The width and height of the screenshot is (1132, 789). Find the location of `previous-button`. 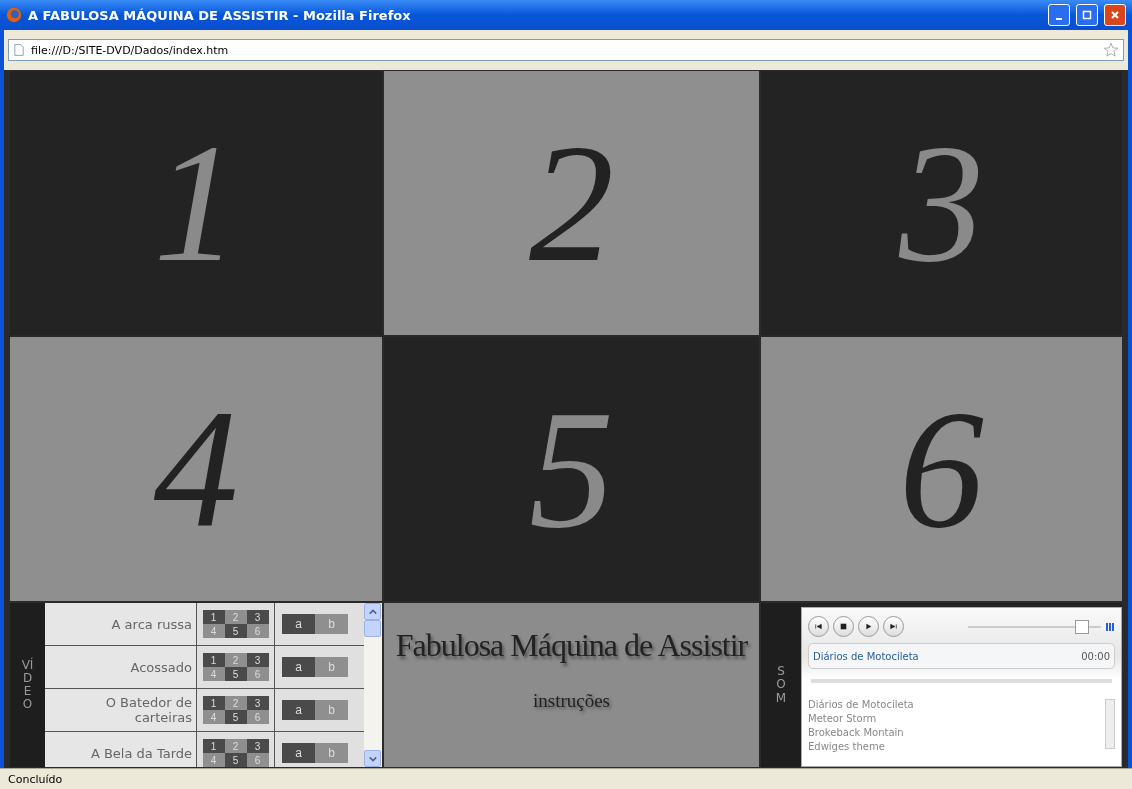

previous-button is located at coordinates (818, 626).